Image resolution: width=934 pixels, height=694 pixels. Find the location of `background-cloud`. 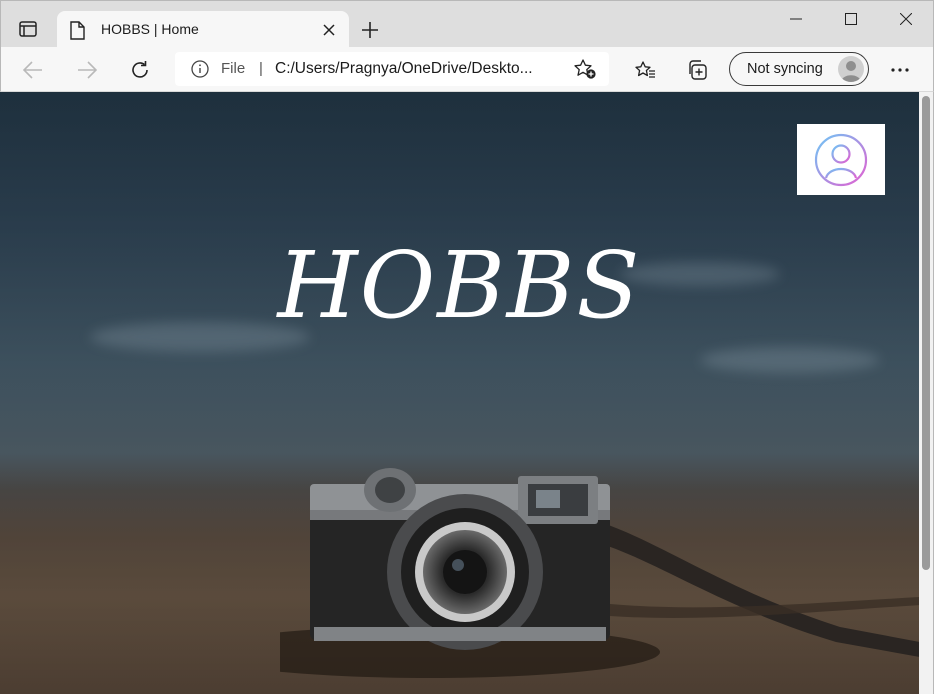

background-cloud is located at coordinates (790, 360).